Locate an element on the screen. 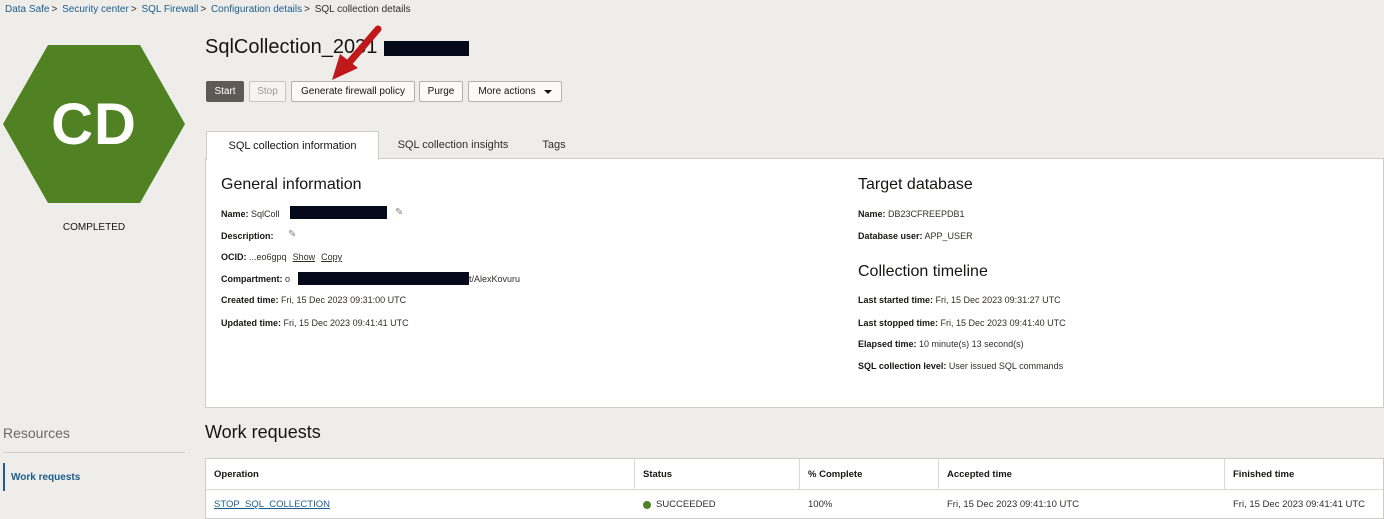 This screenshot has width=1384, height=519. table-row-accepted: Fri, 15 Dec 2023 09:41:10 UTC is located at coordinates (1082, 504).